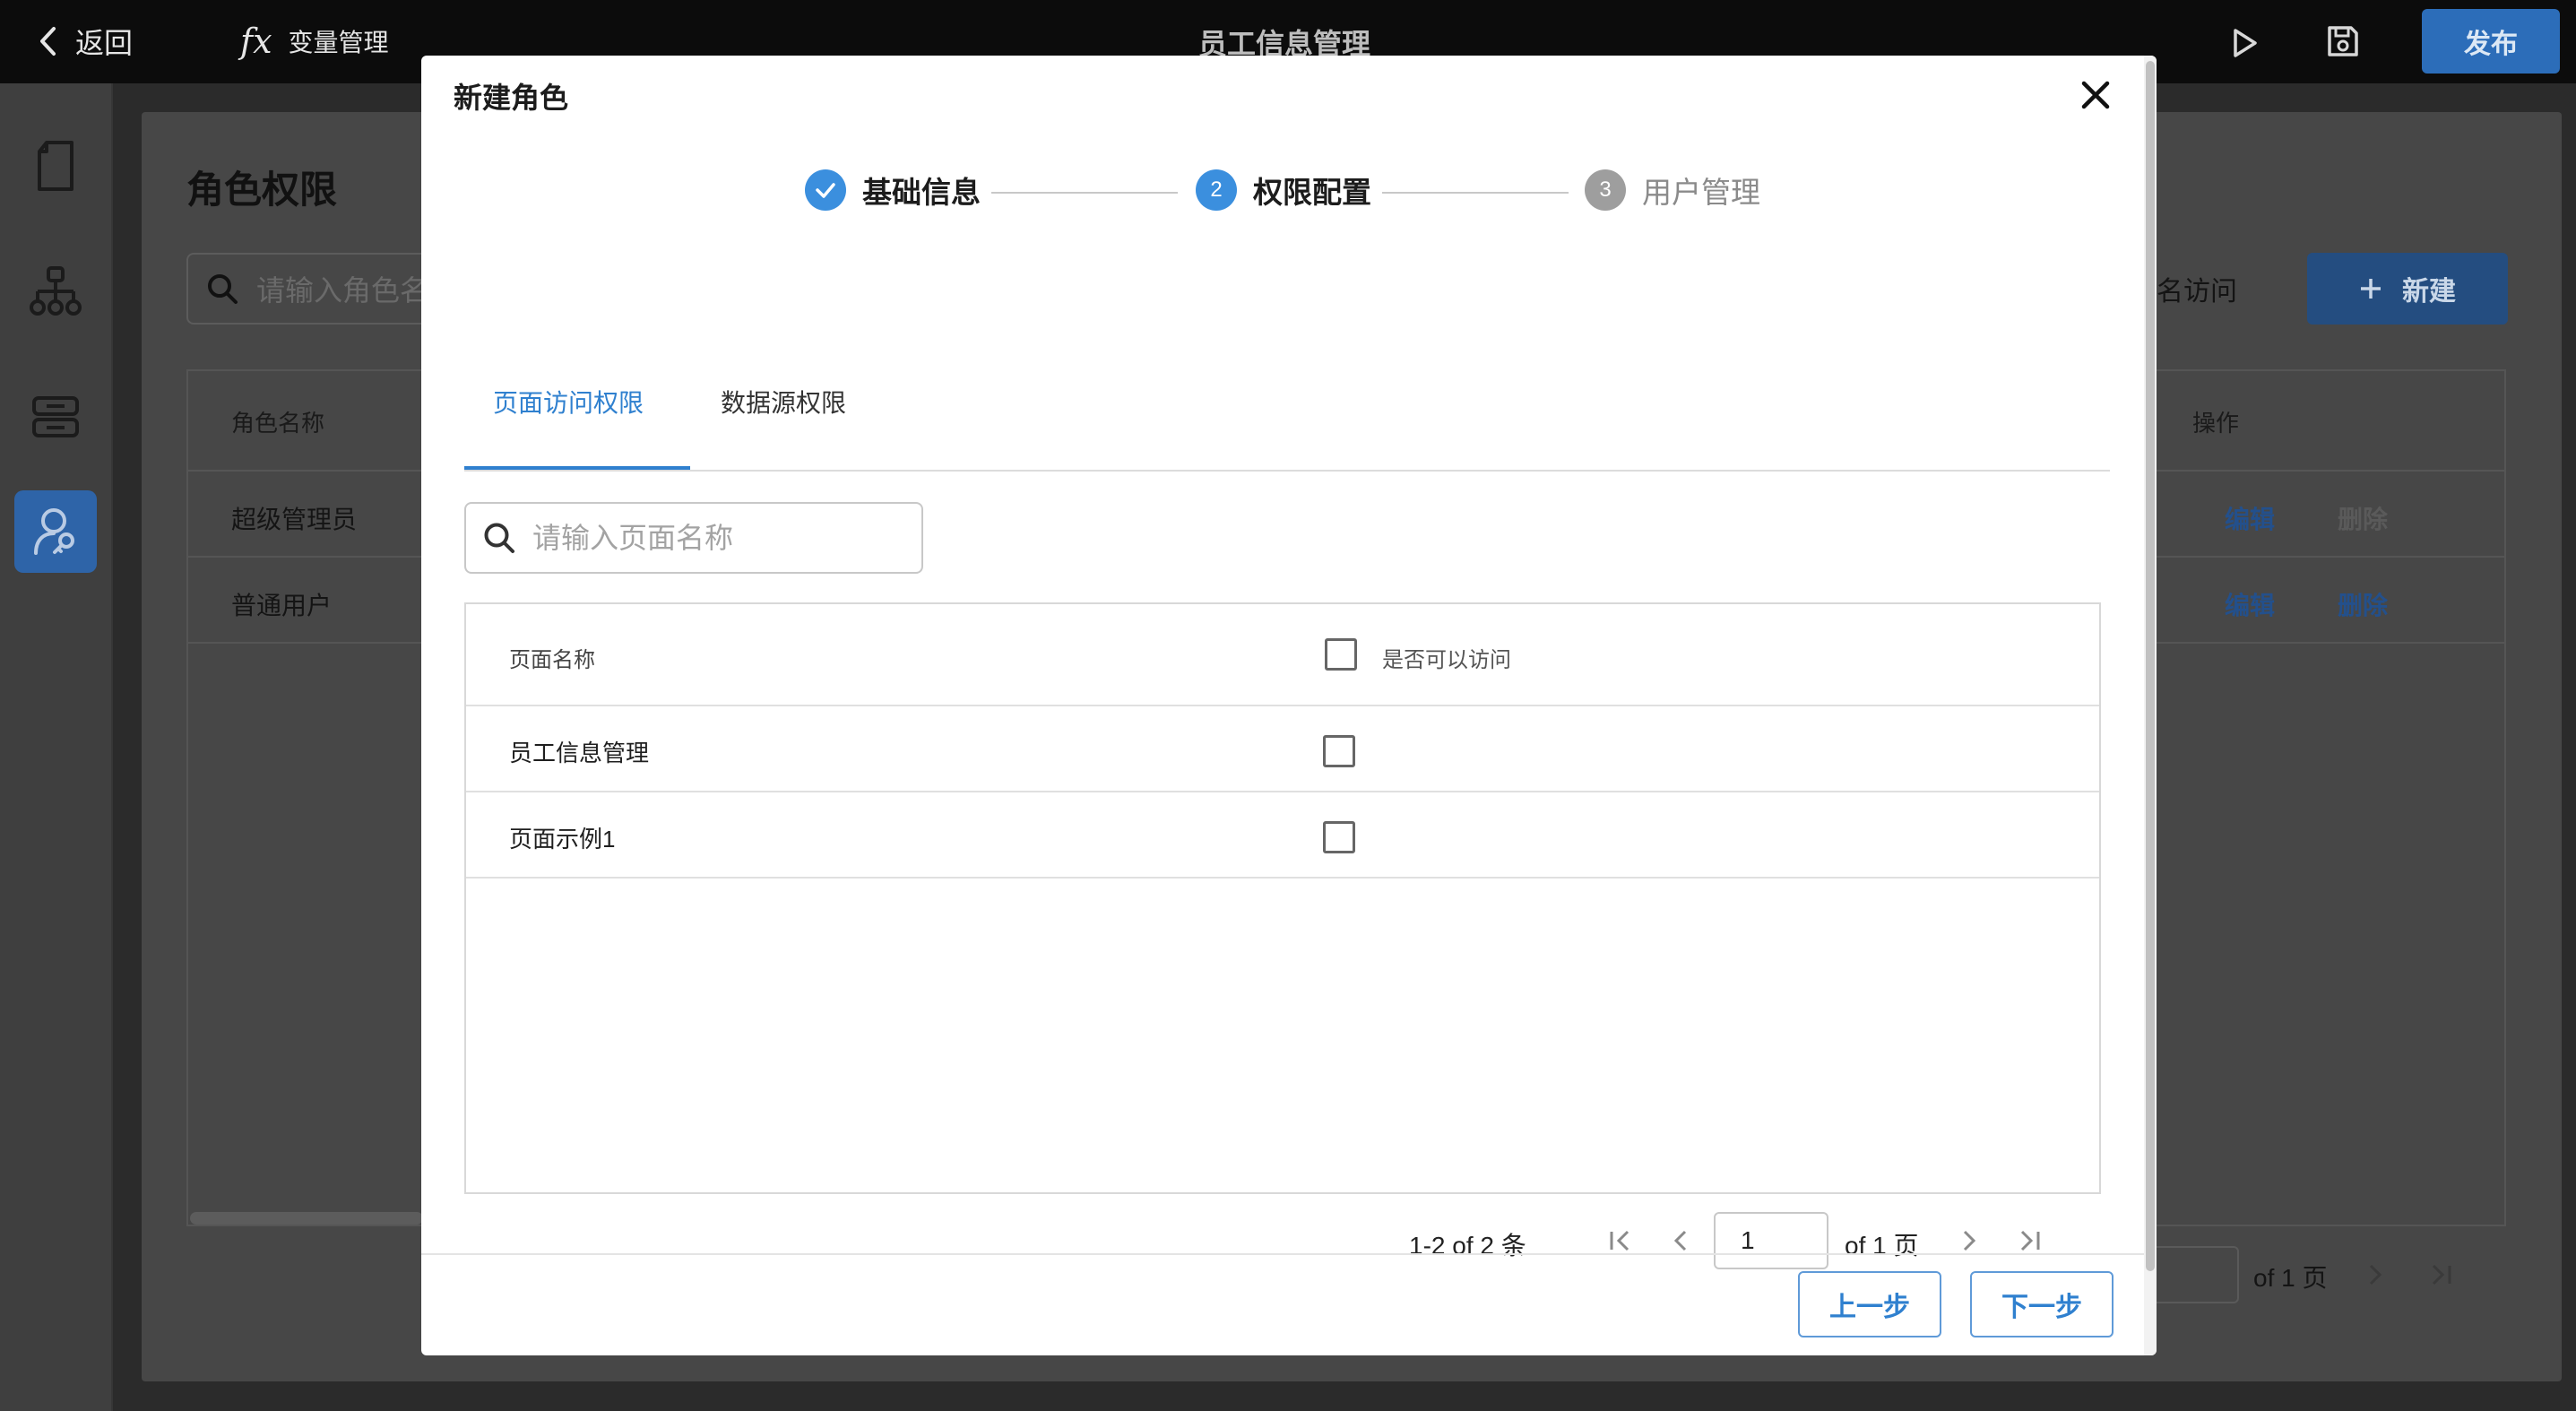 The height and width of the screenshot is (1411, 2576). I want to click on prev-step-button: 上一步, so click(1869, 1304).